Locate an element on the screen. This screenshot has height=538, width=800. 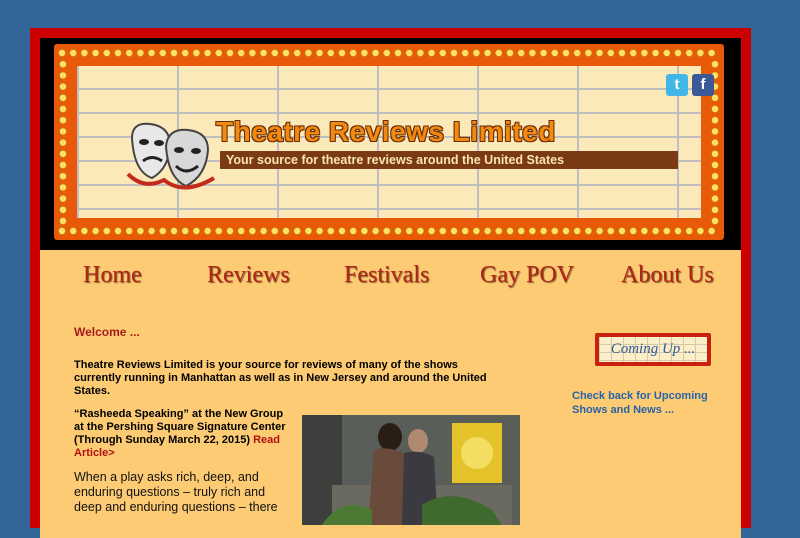
facebook-icon: f is located at coordinates (703, 85).